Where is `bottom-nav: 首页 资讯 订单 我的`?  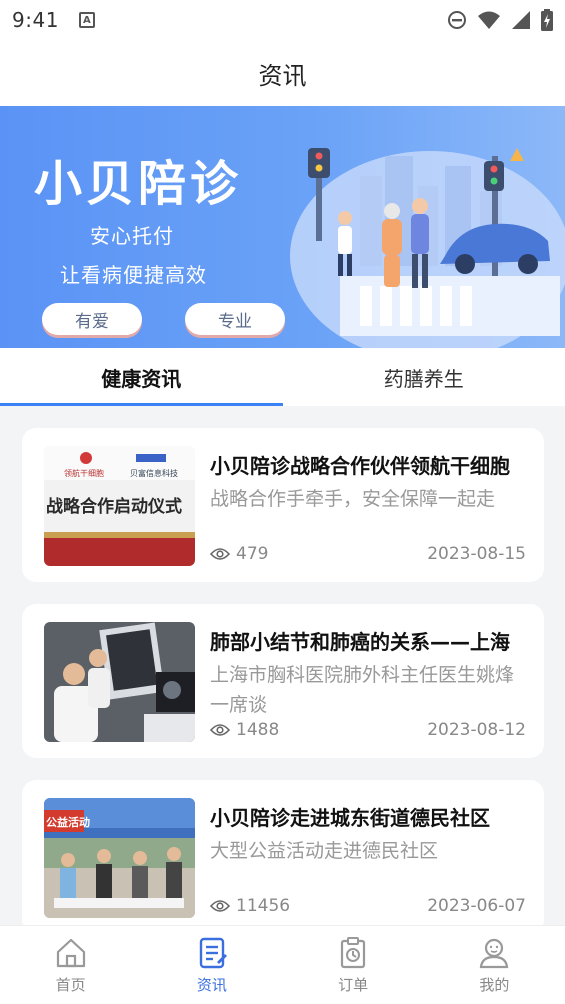
bottom-nav: 首页 资讯 订单 我的 is located at coordinates (282, 964).